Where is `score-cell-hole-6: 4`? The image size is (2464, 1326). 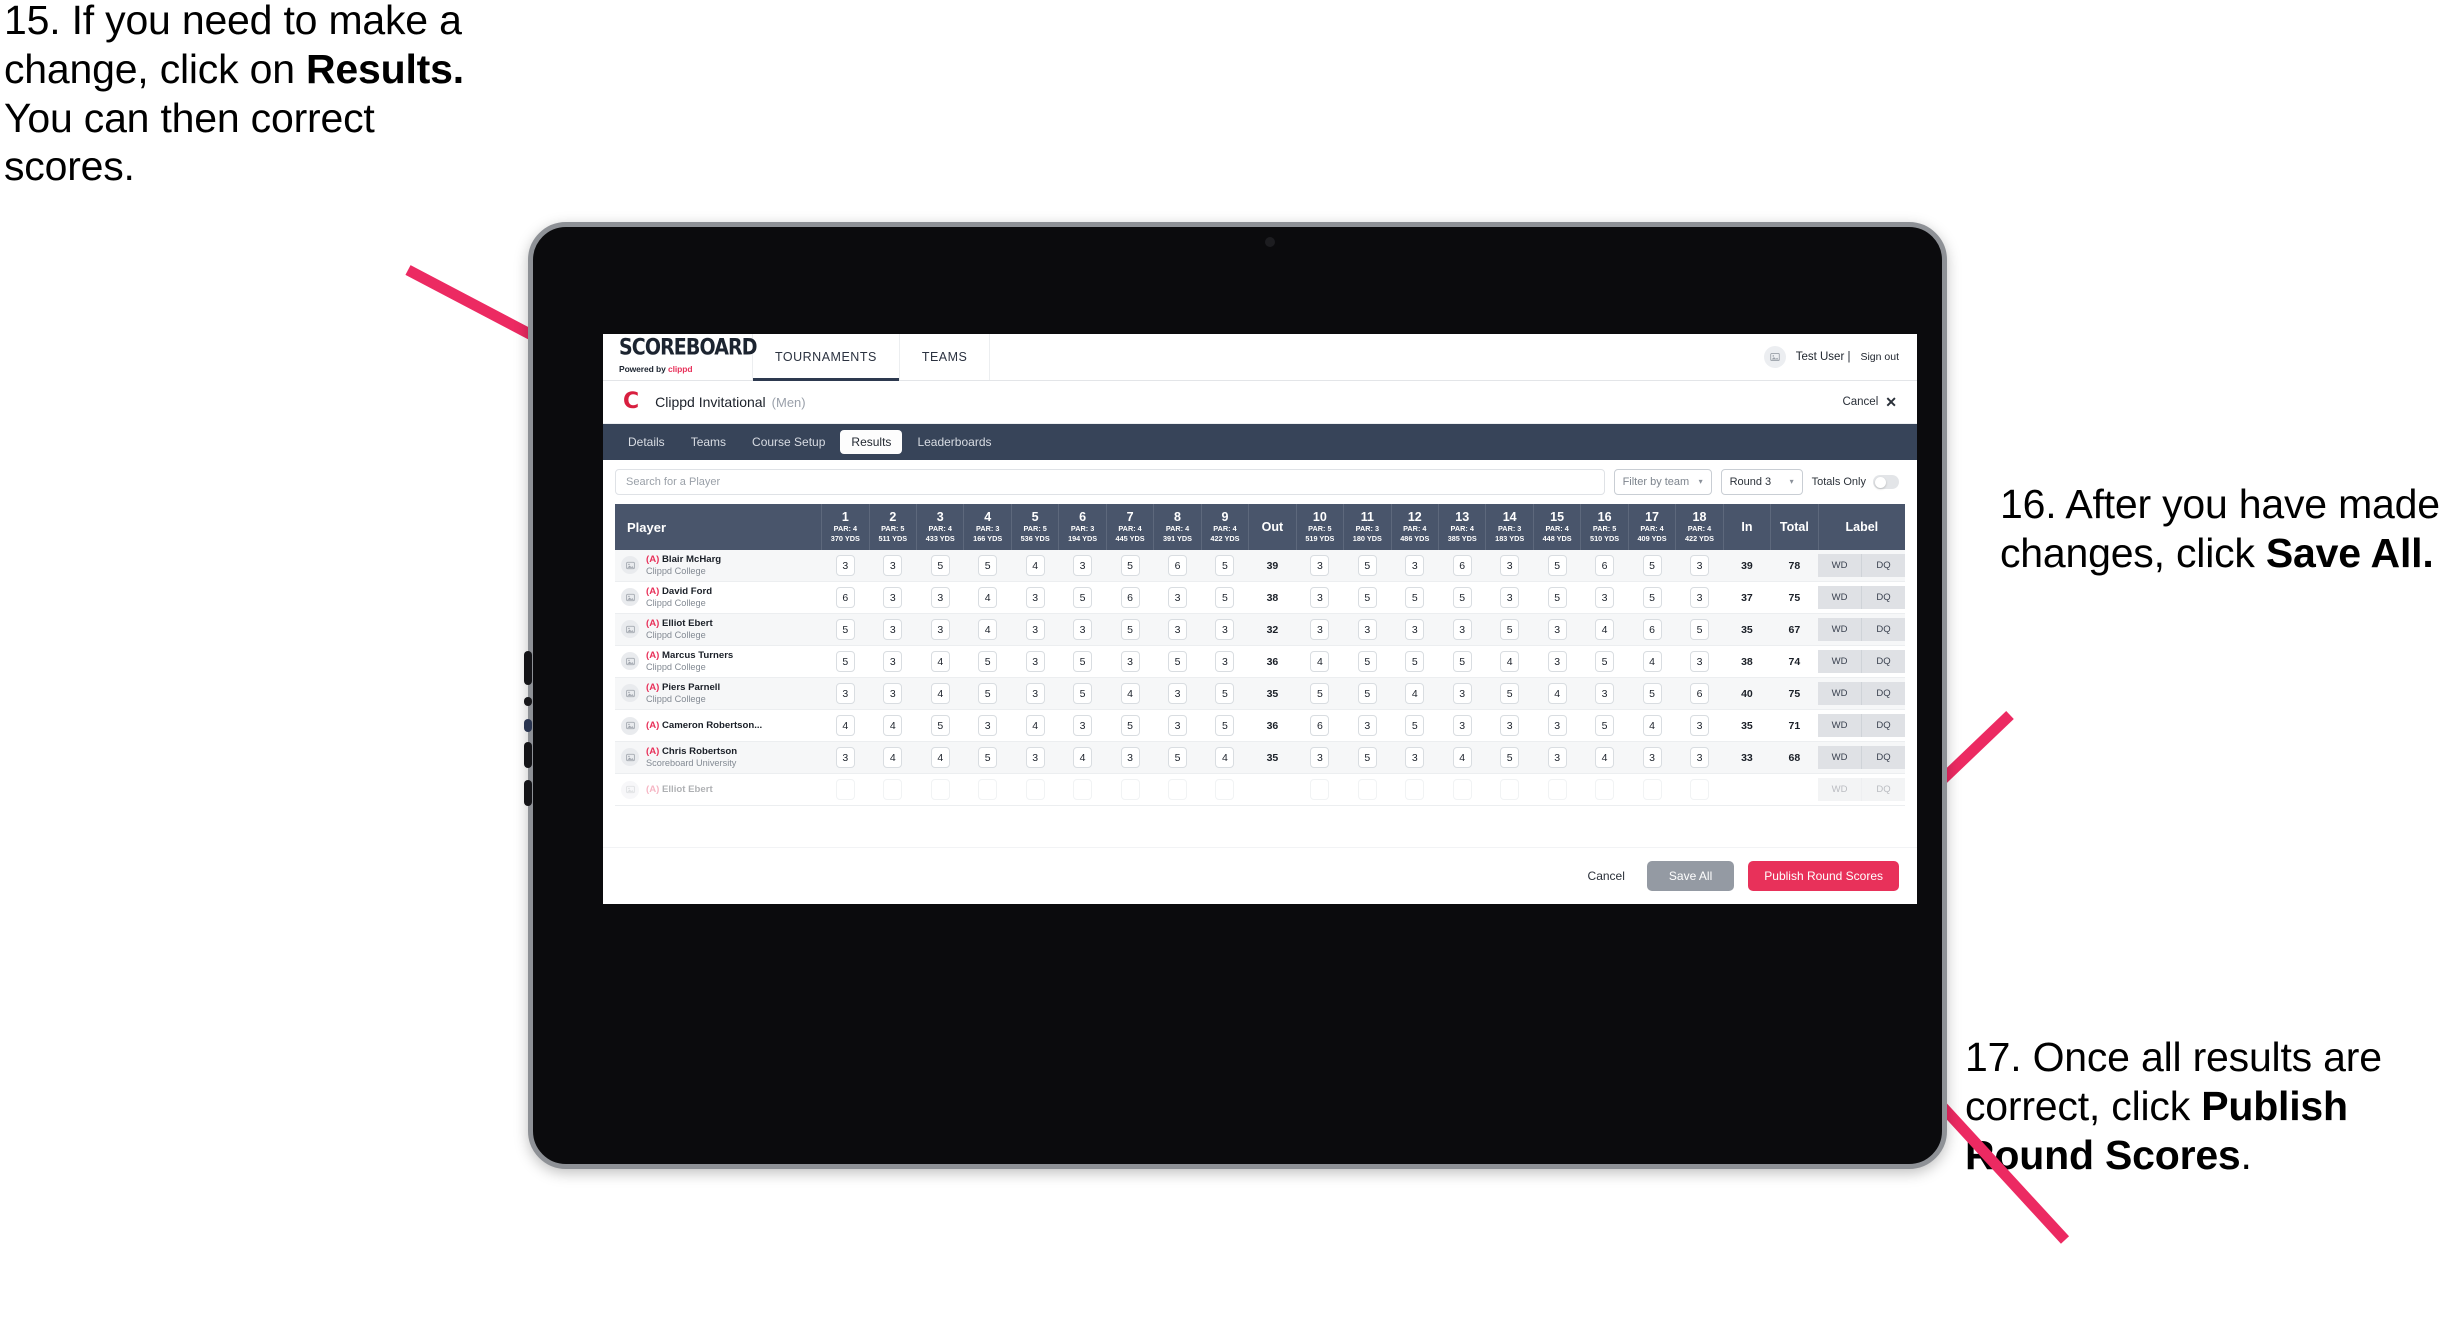
score-cell-hole-6: 4 is located at coordinates (1082, 757).